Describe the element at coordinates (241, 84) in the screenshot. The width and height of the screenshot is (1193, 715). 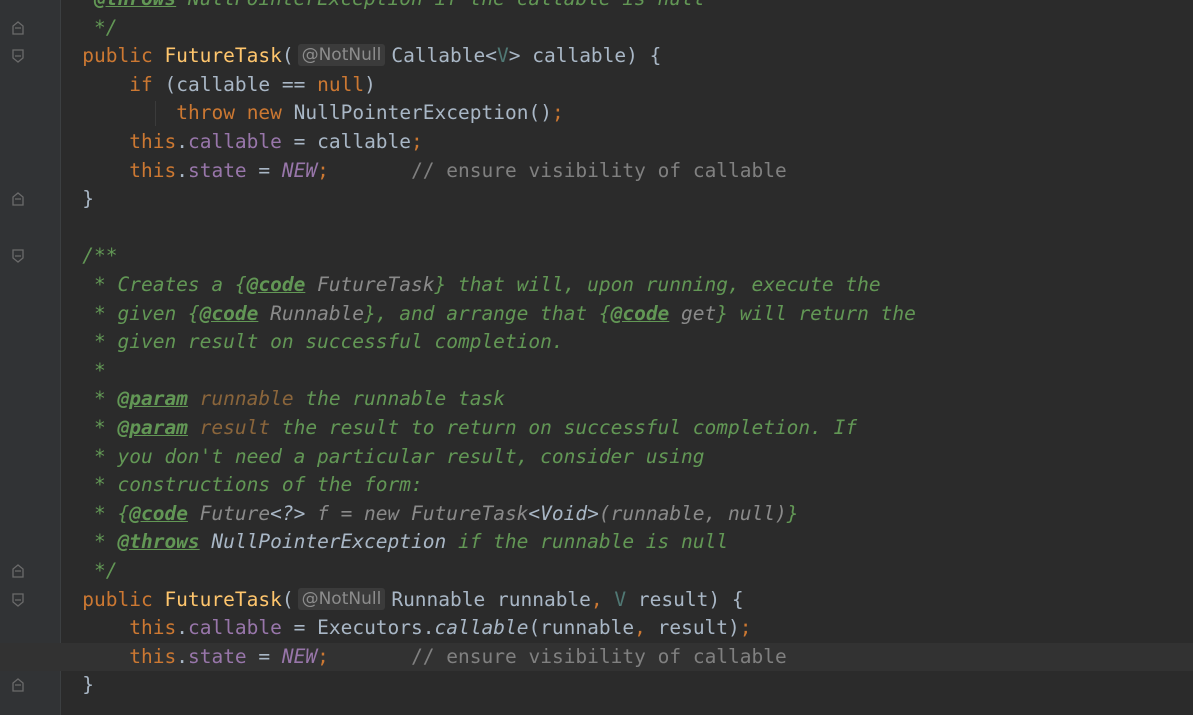
I see `code-token: (callable ==` at that location.